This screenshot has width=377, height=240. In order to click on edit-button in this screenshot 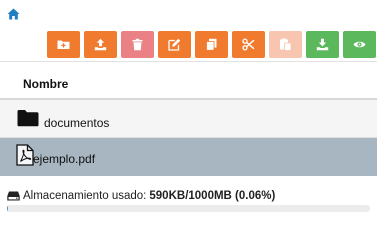, I will do `click(174, 44)`.